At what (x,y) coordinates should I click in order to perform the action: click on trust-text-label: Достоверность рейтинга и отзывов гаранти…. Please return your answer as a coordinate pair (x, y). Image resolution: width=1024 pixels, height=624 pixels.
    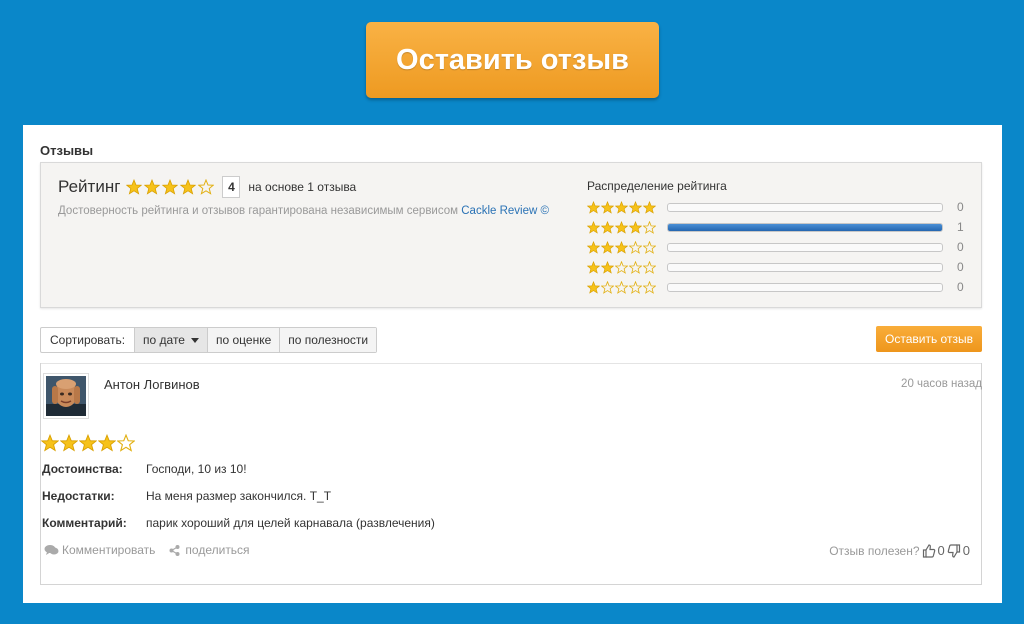
    Looking at the image, I should click on (258, 211).